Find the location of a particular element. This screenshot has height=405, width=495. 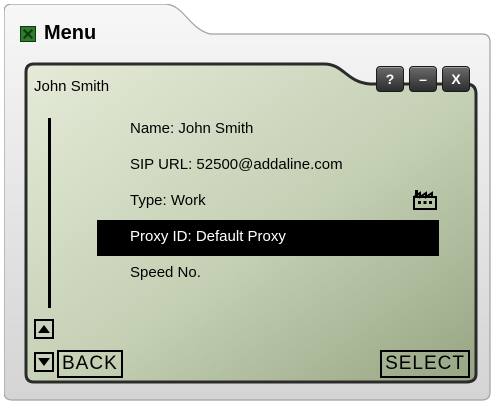

contact-header: John Smith is located at coordinates (72, 86).